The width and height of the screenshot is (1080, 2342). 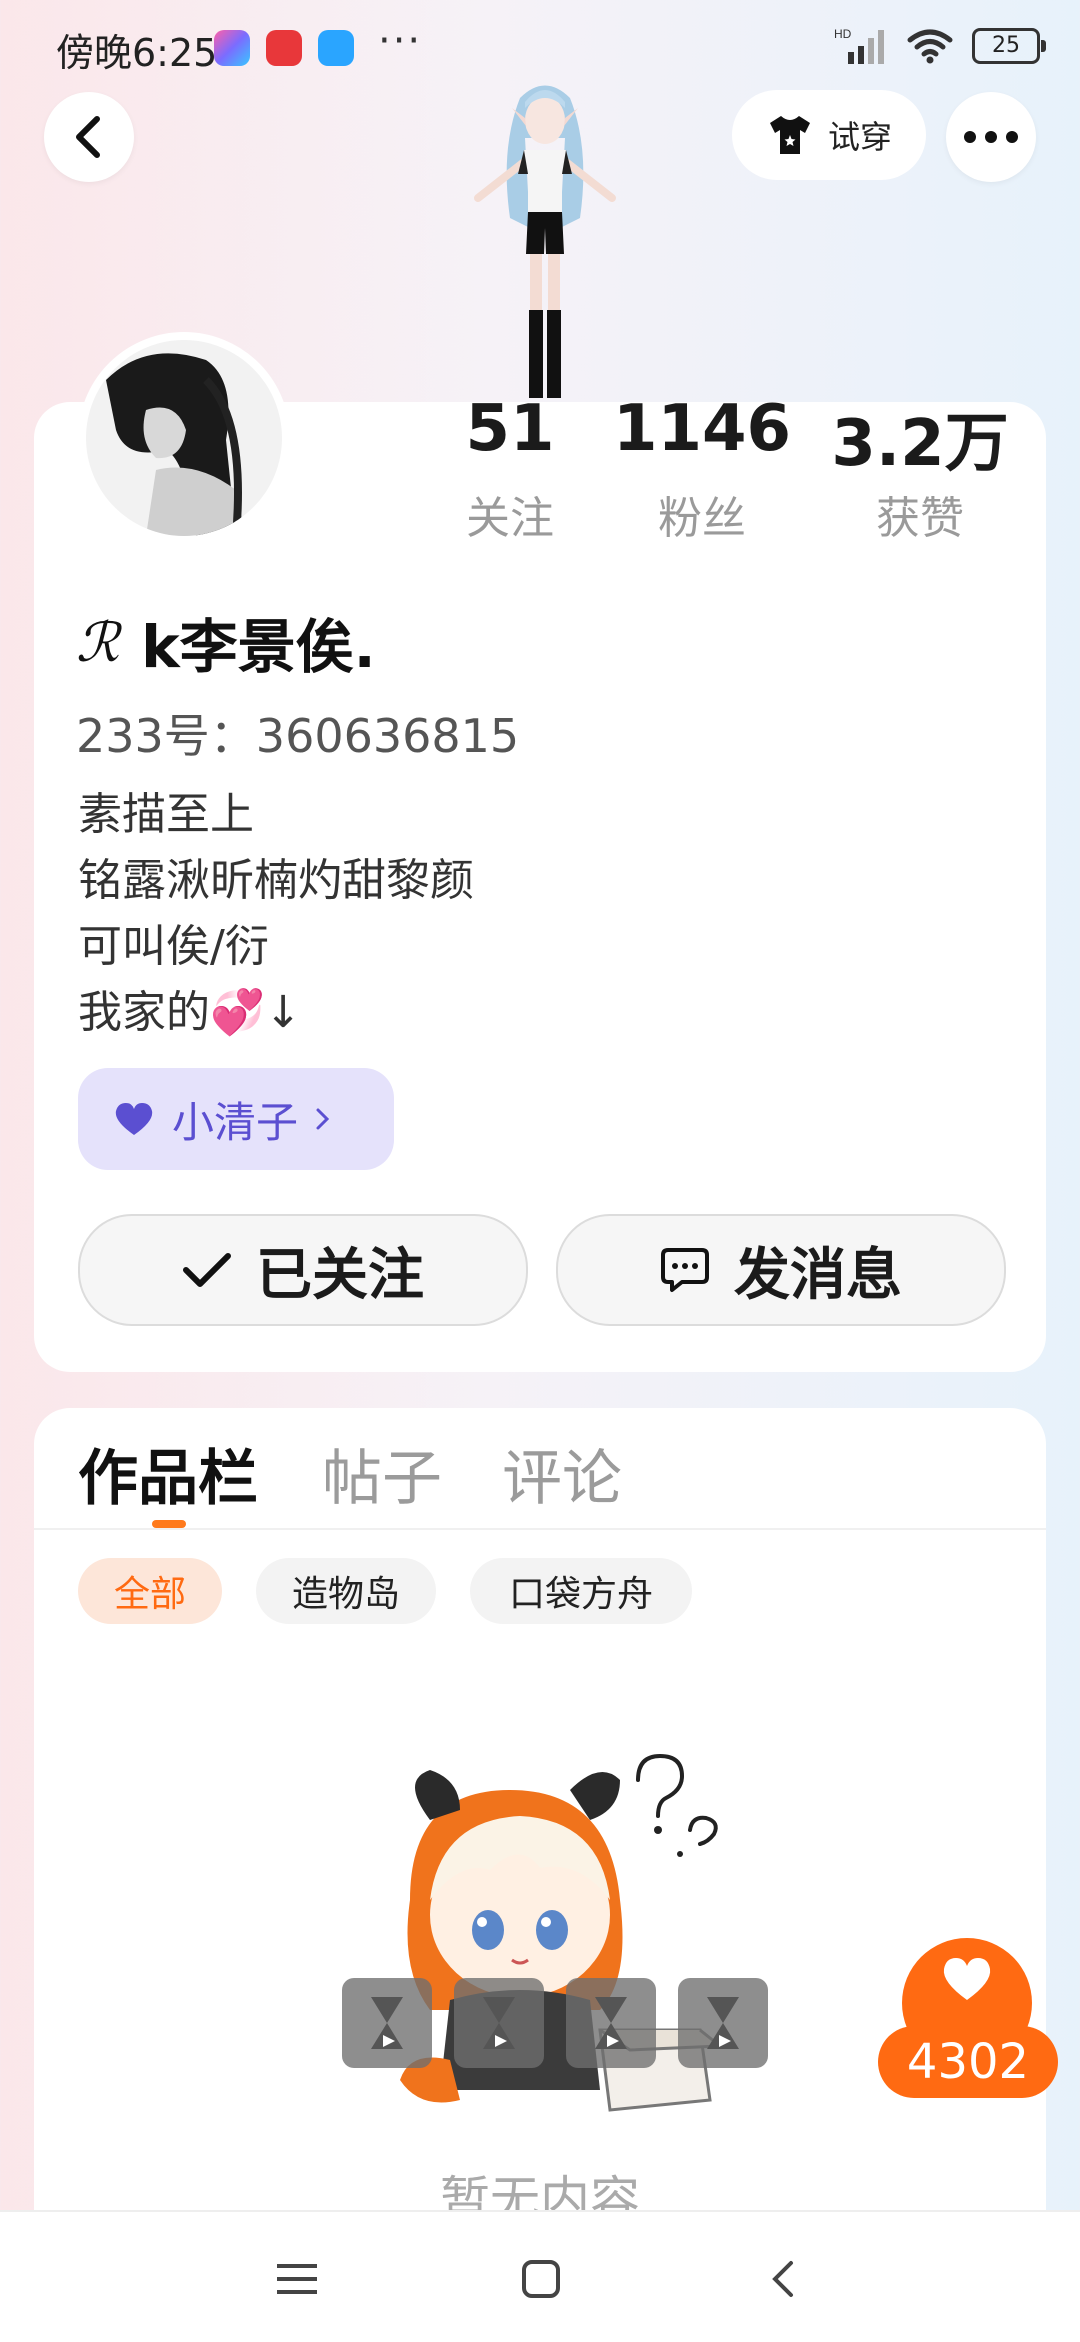 I want to click on profile-name-row: ℛ k李景俟., so click(x=226, y=642).